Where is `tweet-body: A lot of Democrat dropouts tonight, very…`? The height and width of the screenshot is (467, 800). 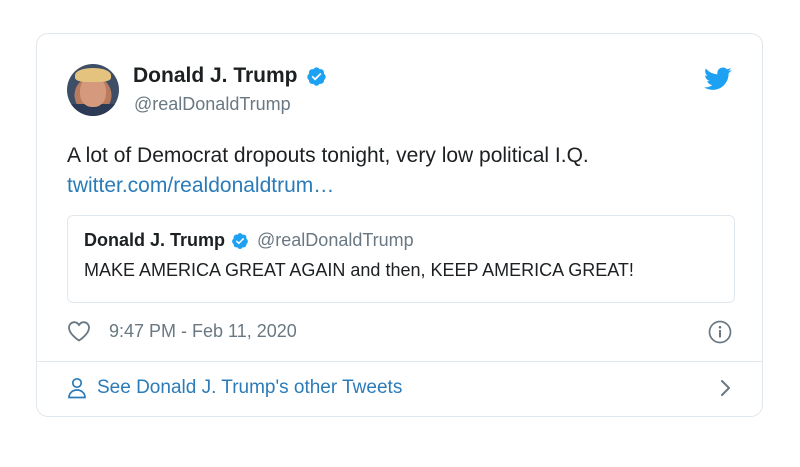
tweet-body: A lot of Democrat dropouts tonight, very… is located at coordinates (328, 171).